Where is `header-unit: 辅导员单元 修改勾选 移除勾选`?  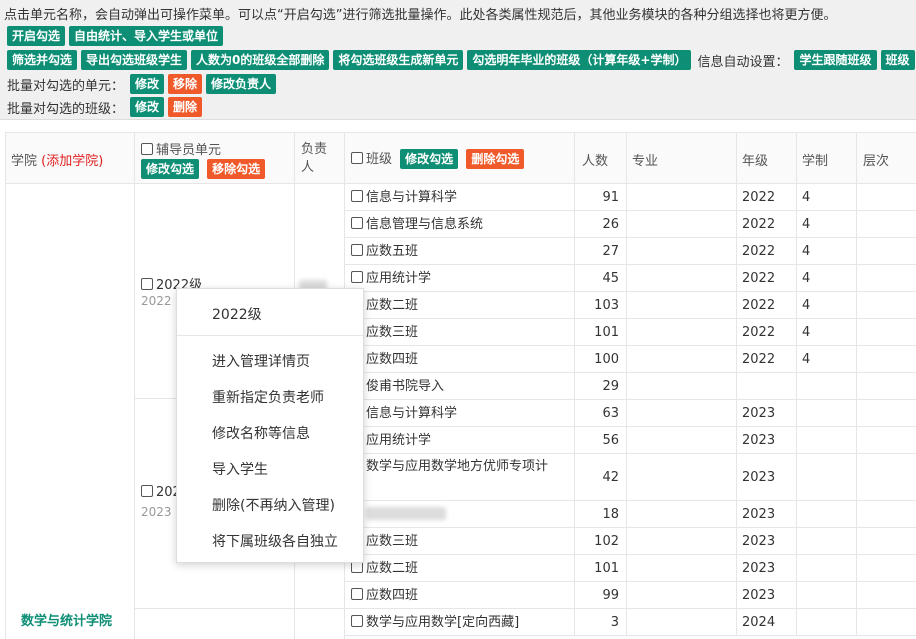 header-unit: 辅导员单元 修改勾选 移除勾选 is located at coordinates (215, 158).